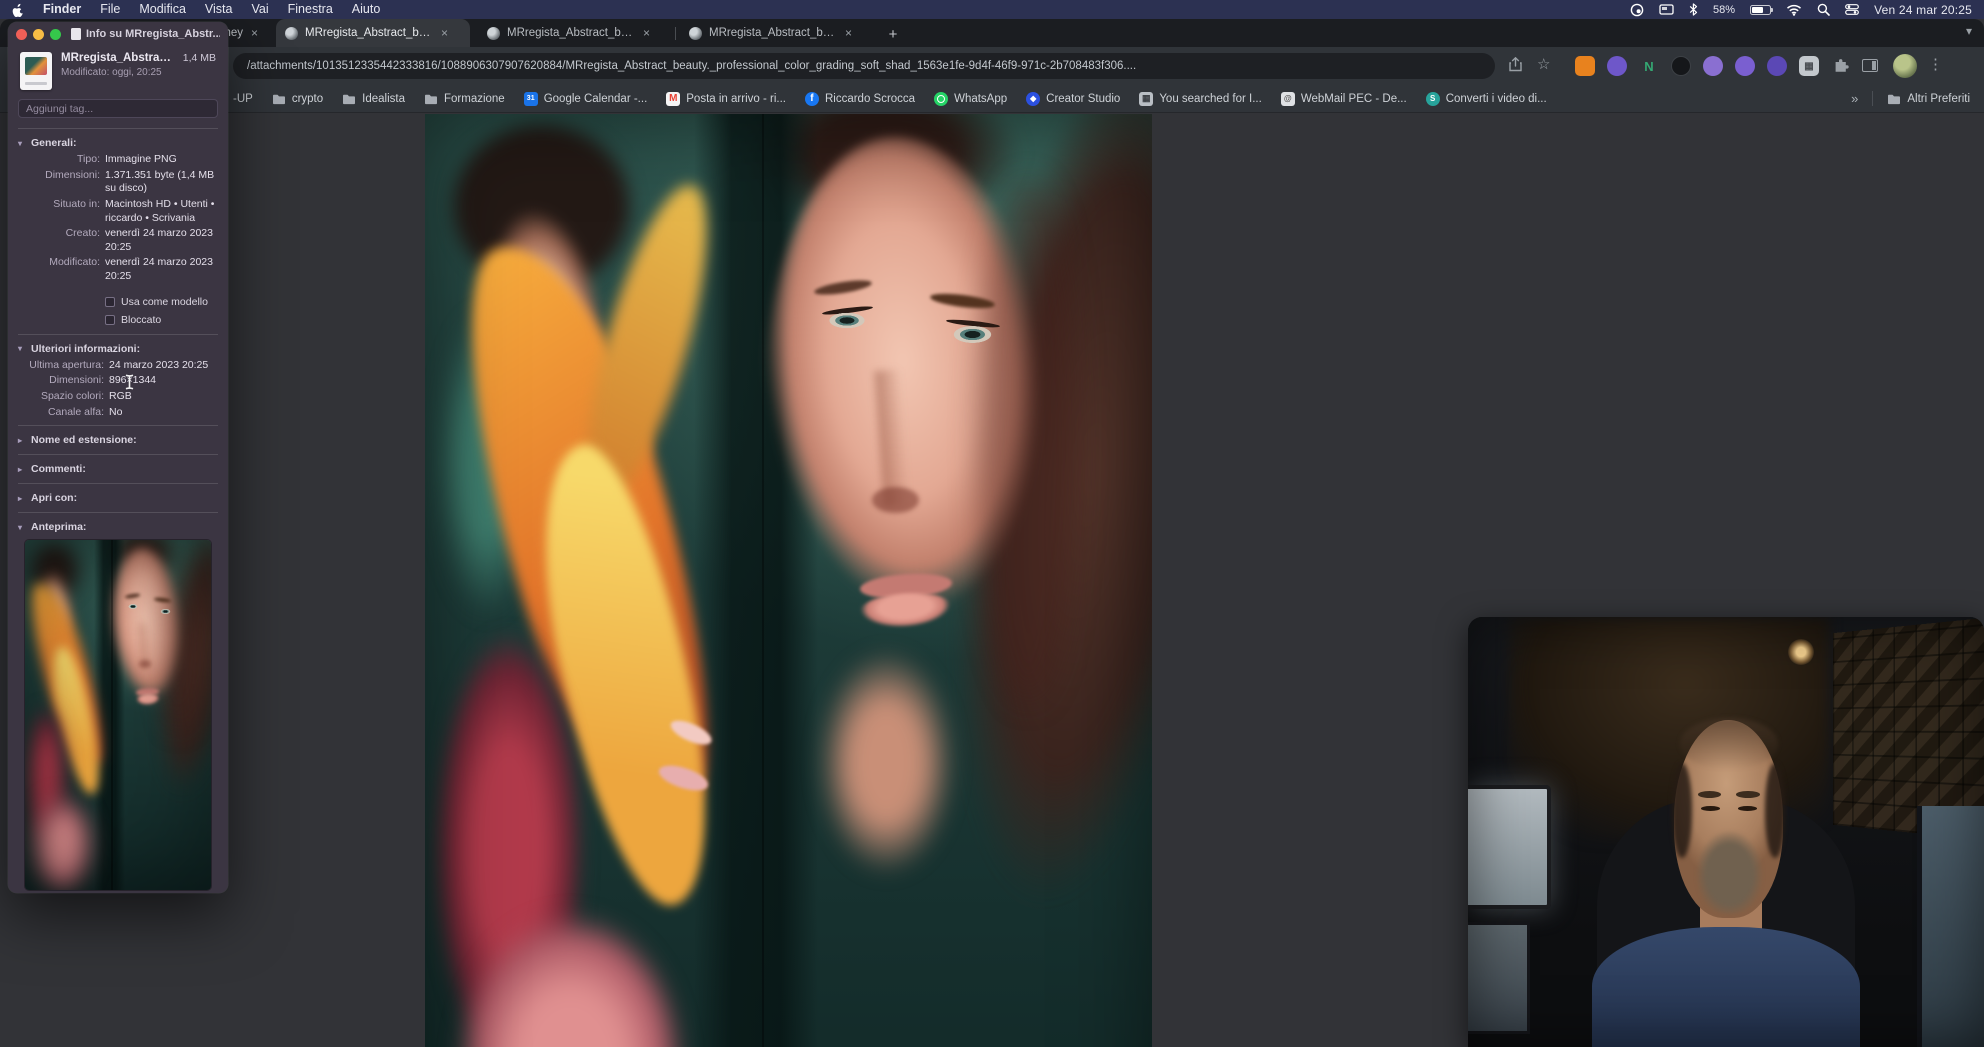  I want to click on row-label: Dimensioni:, so click(72, 174).